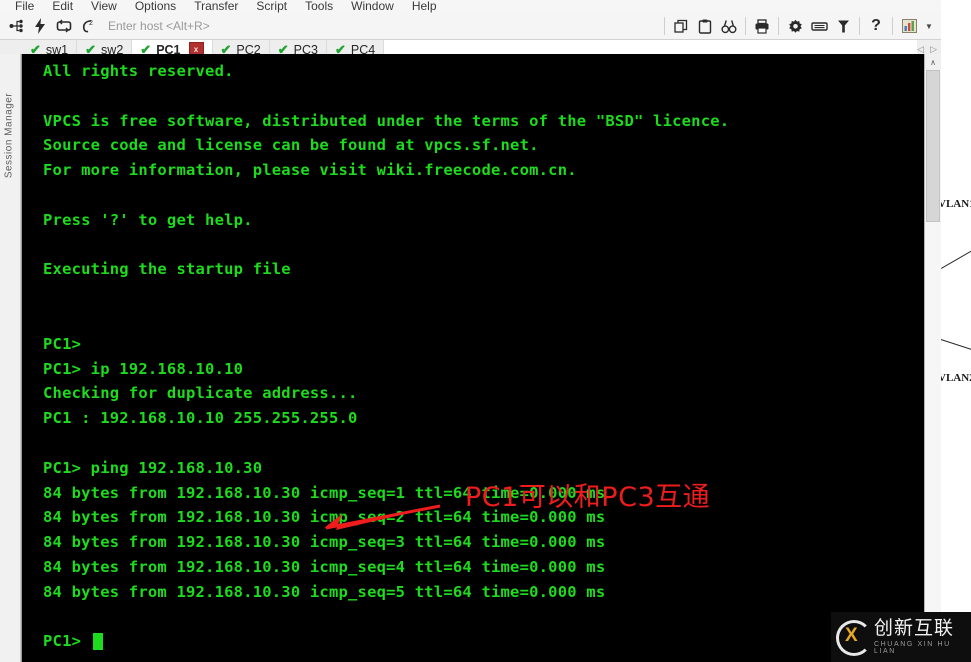 The height and width of the screenshot is (662, 971). Describe the element at coordinates (155, 6) in the screenshot. I see `menu-item-options: Options` at that location.